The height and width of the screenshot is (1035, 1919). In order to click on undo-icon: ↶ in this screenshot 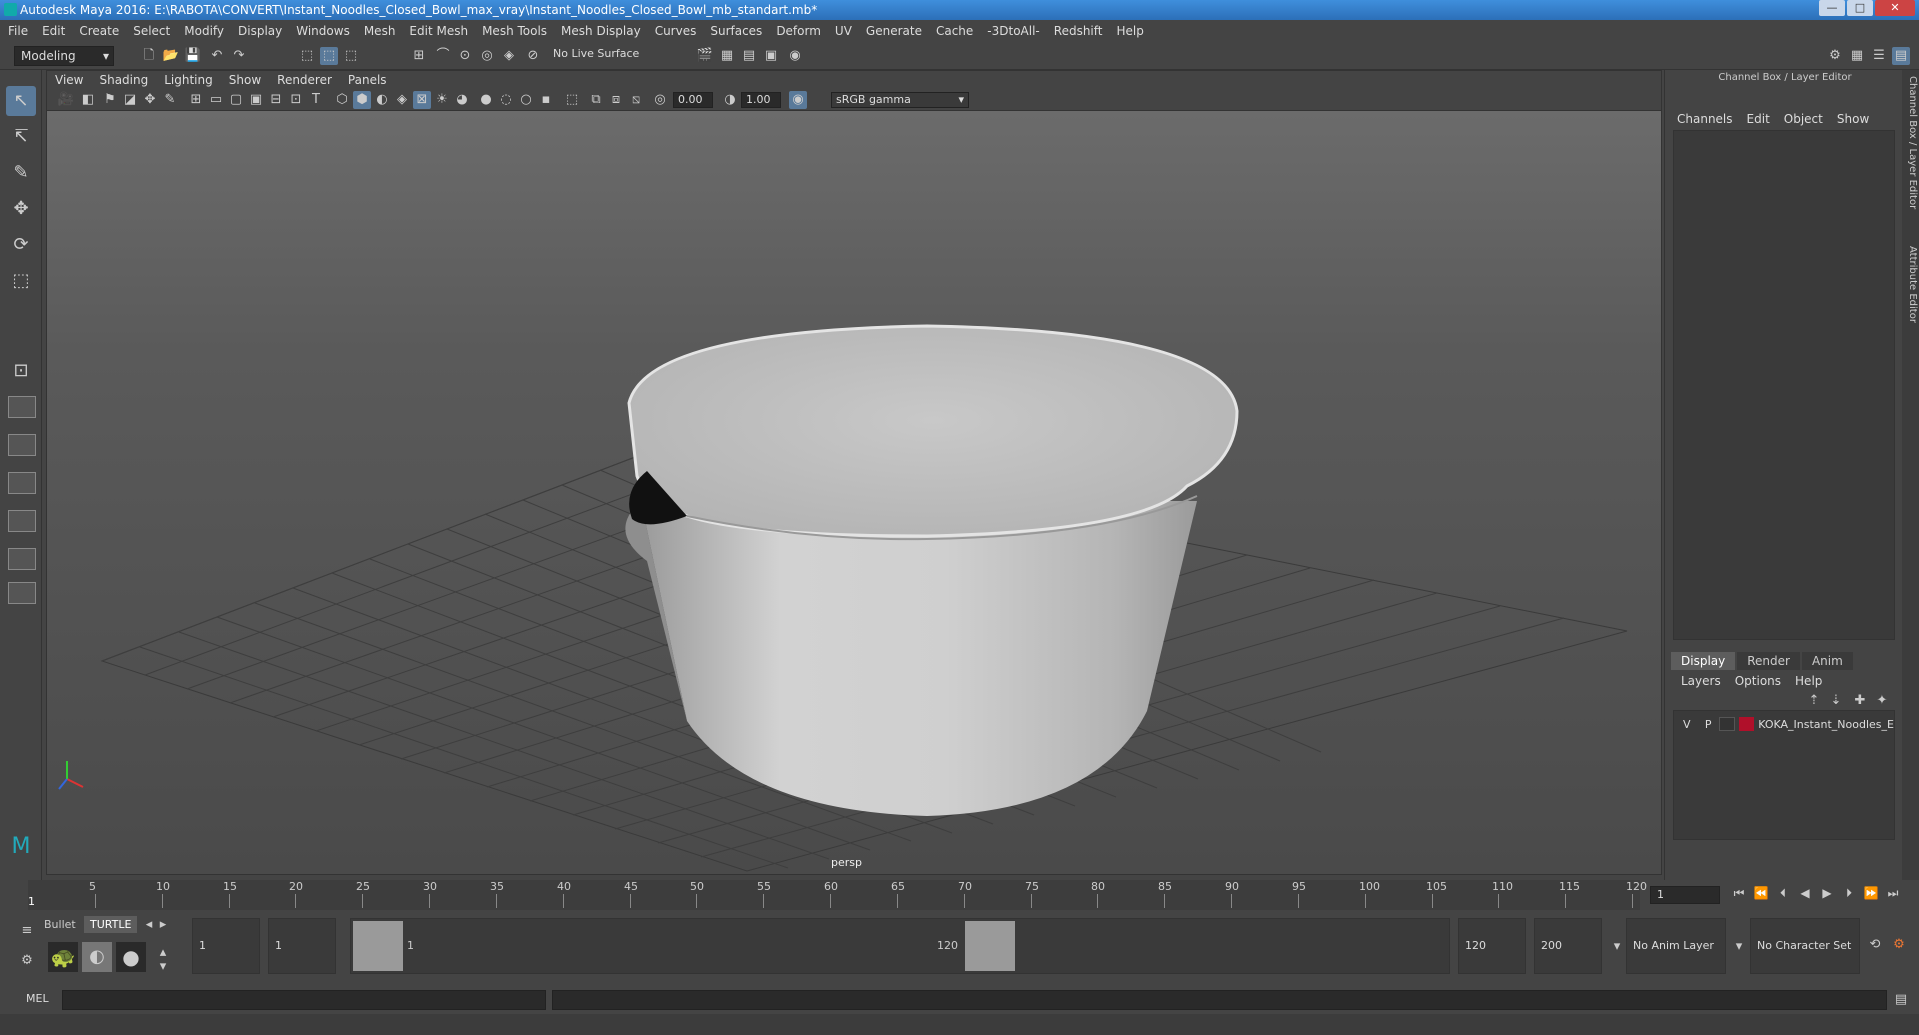, I will do `click(217, 56)`.